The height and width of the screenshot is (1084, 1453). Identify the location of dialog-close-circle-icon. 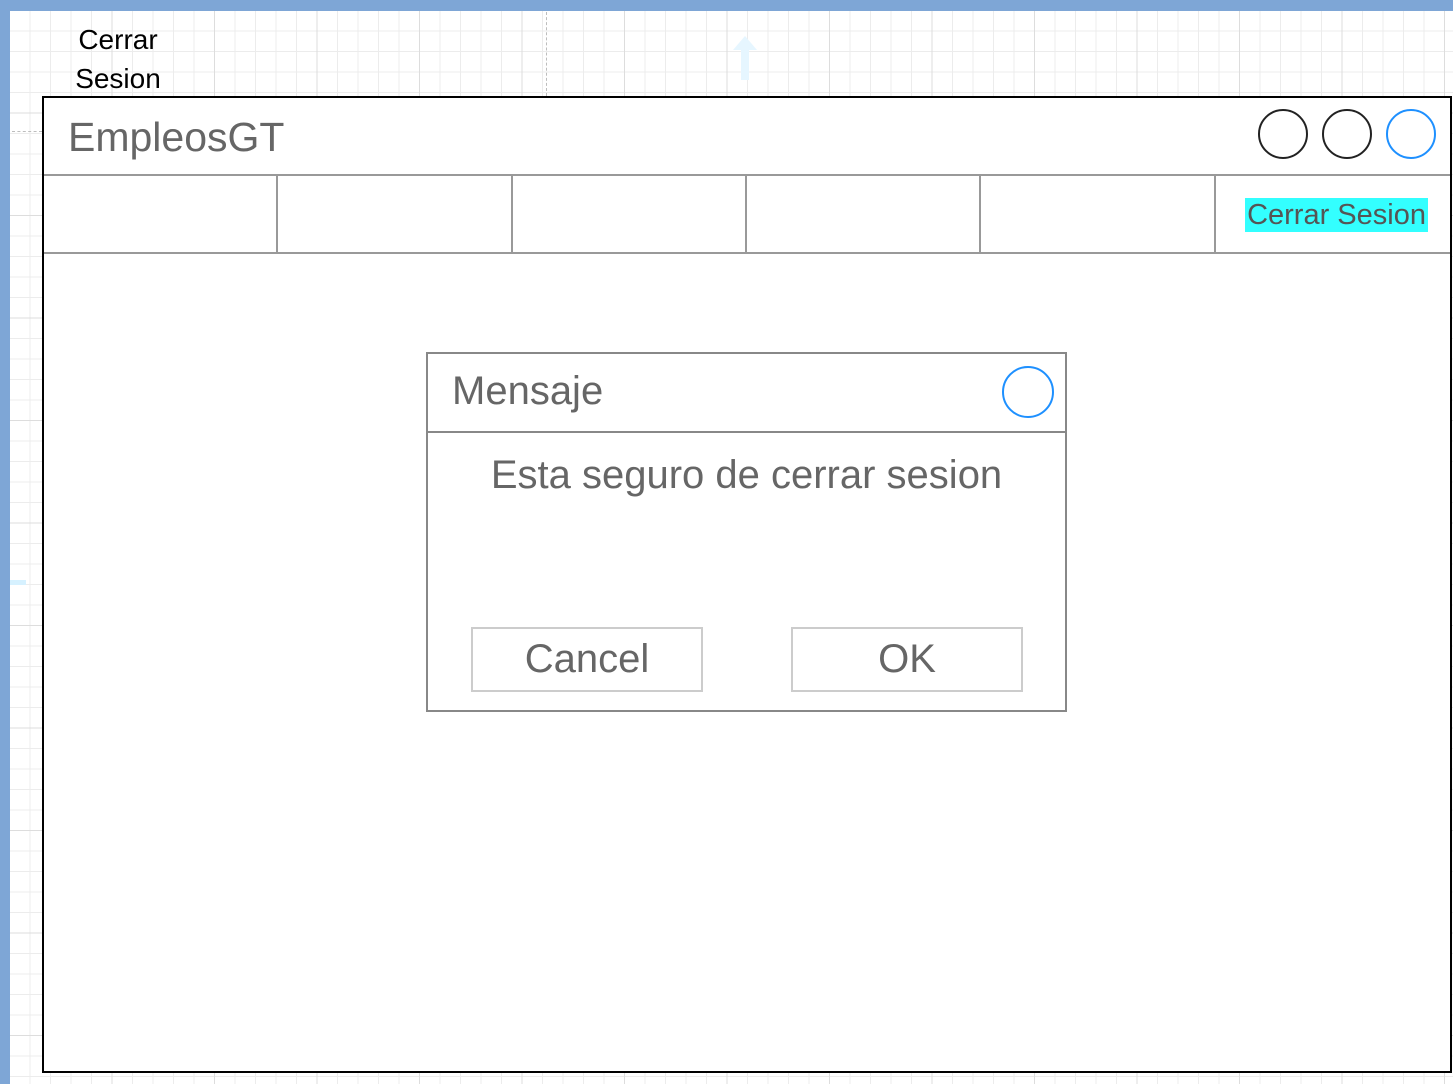
(1028, 392).